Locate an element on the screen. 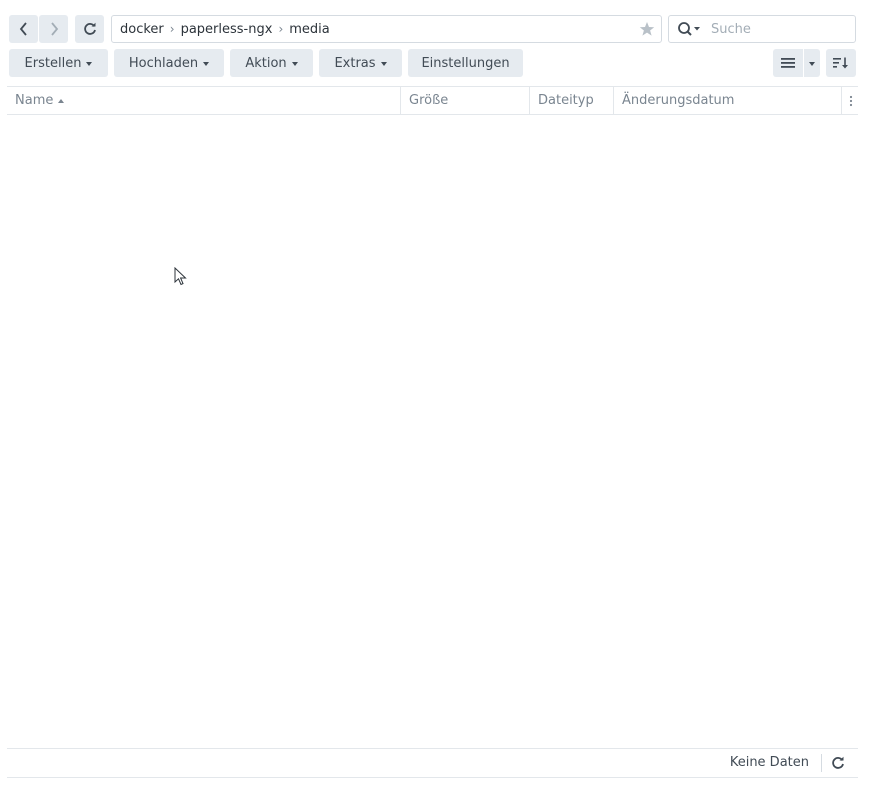 The image size is (872, 789). breadcrumb-item: docker is located at coordinates (142, 29).